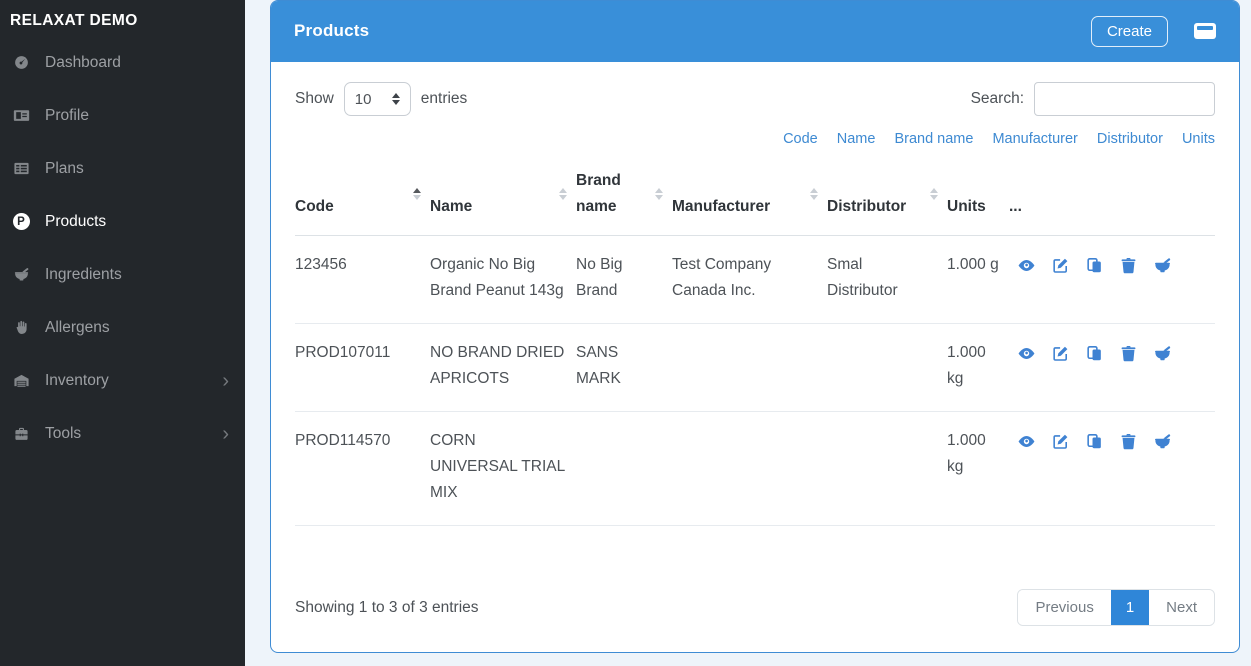  What do you see at coordinates (74, 20) in the screenshot?
I see `brand-title: RELAXAT DEMO` at bounding box center [74, 20].